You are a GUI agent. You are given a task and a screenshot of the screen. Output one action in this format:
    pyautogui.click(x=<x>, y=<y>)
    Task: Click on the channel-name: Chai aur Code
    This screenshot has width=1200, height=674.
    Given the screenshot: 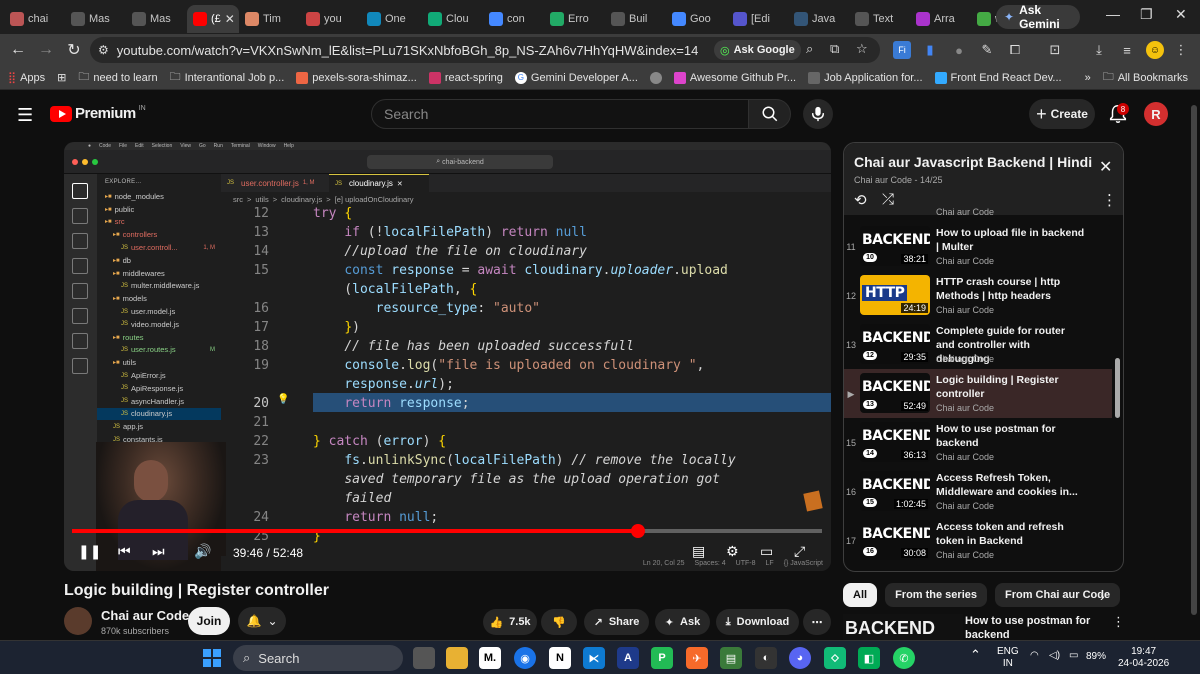 What is the action you would take?
    pyautogui.click(x=145, y=615)
    